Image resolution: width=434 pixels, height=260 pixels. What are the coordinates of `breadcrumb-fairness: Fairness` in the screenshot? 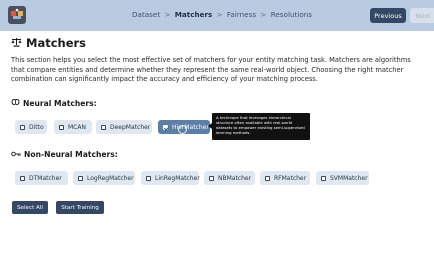 It's located at (241, 14).